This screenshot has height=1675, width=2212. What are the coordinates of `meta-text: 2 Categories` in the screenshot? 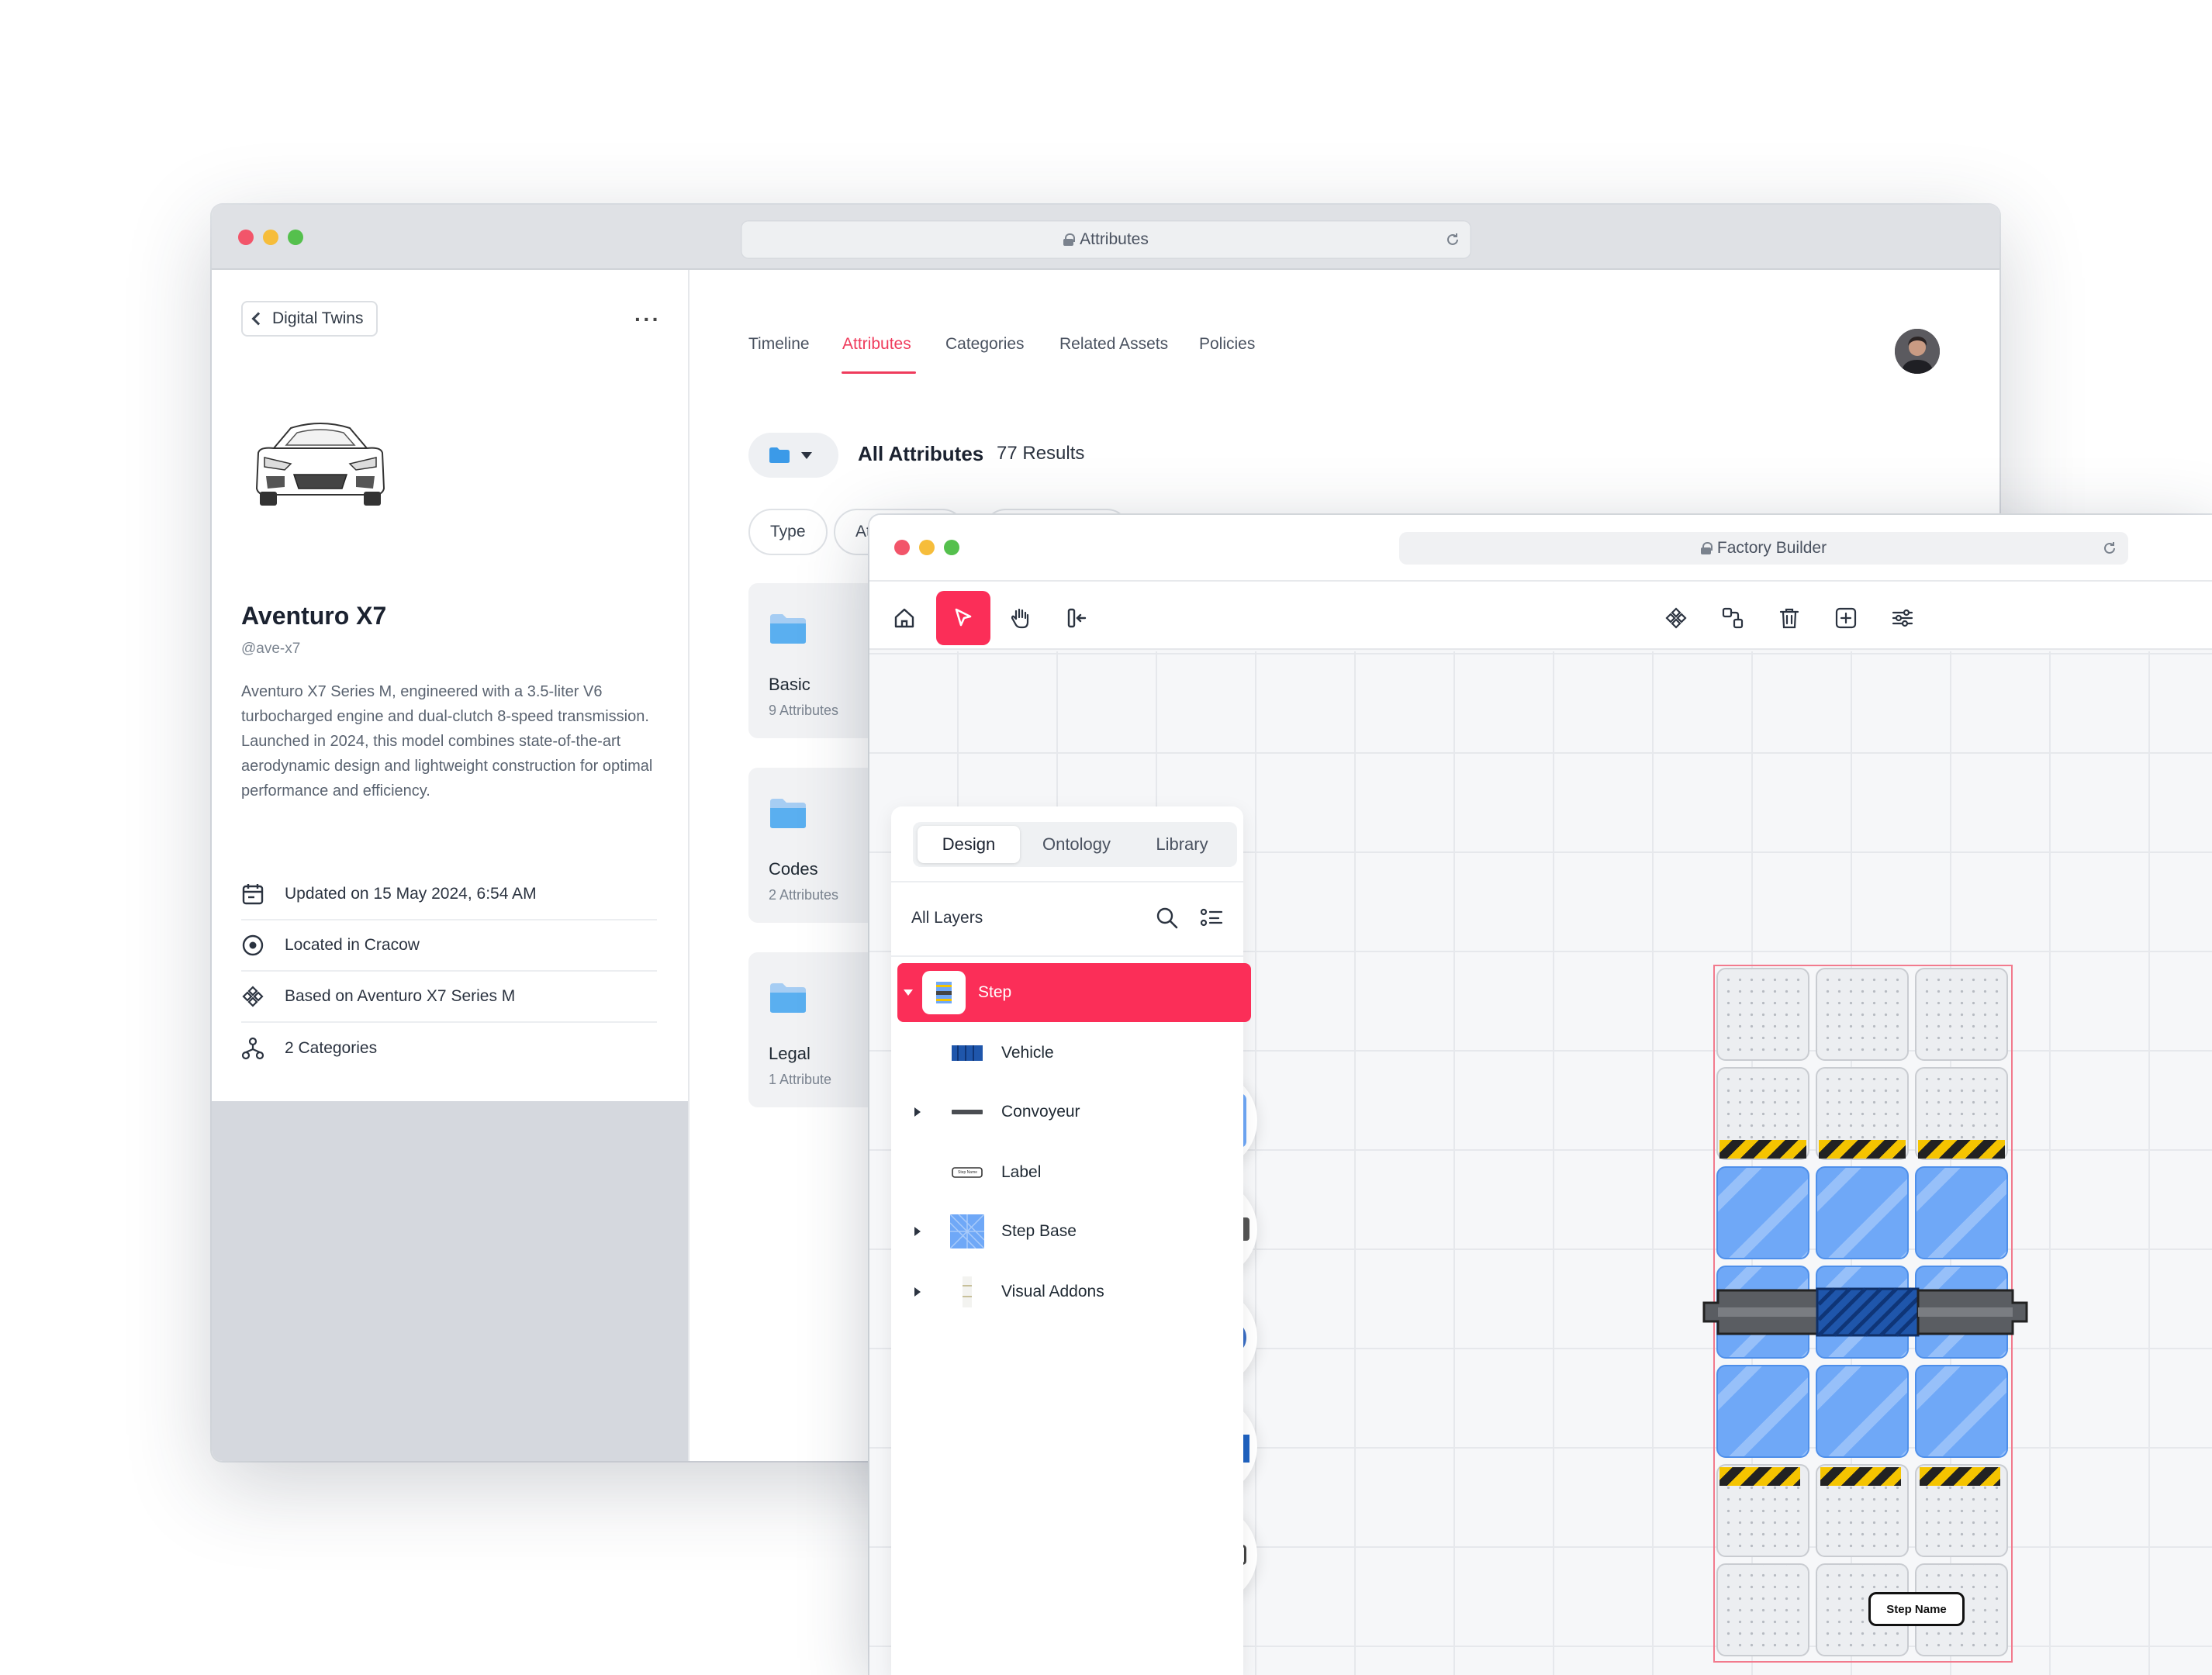 It's located at (331, 1048).